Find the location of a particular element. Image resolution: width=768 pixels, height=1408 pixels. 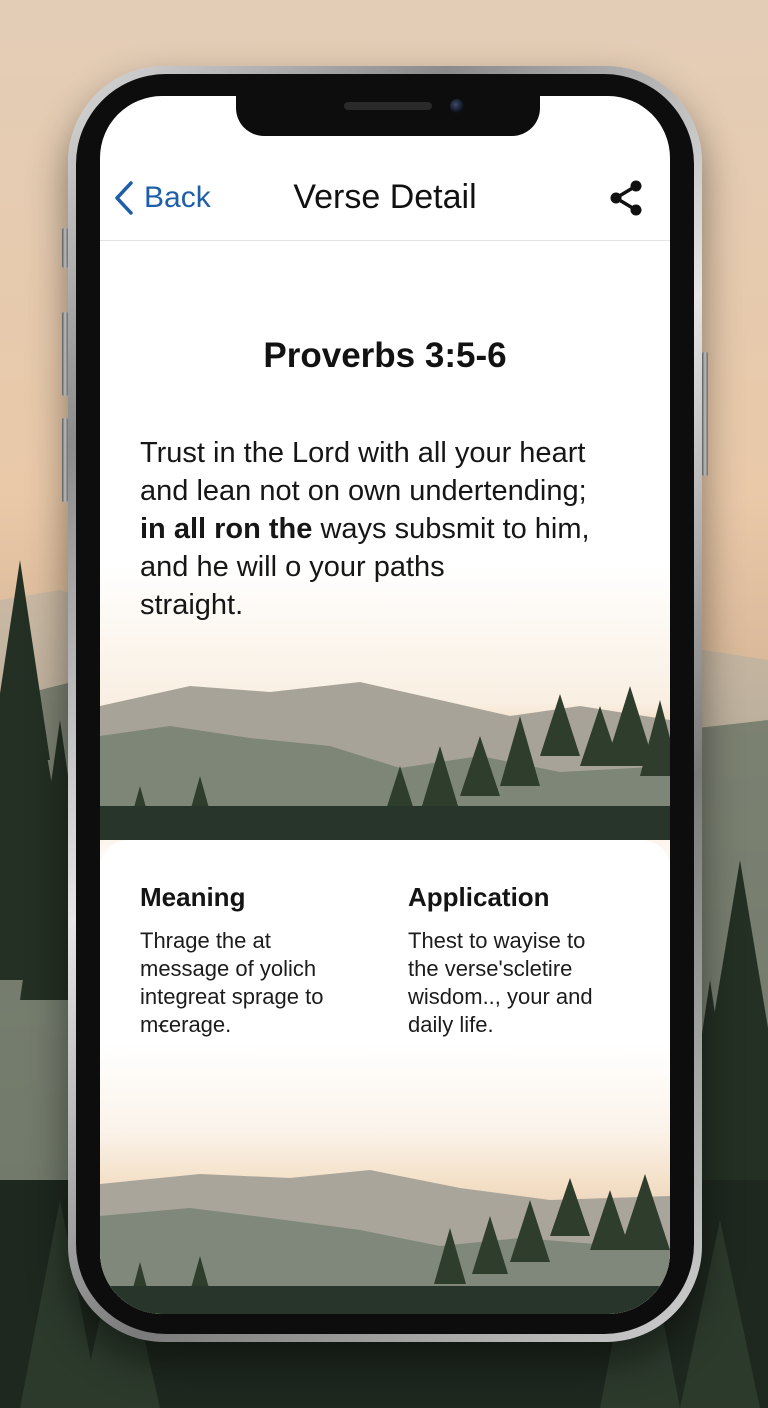

verse-line-rest: ways subsmit to him, is located at coordinates (451, 529).